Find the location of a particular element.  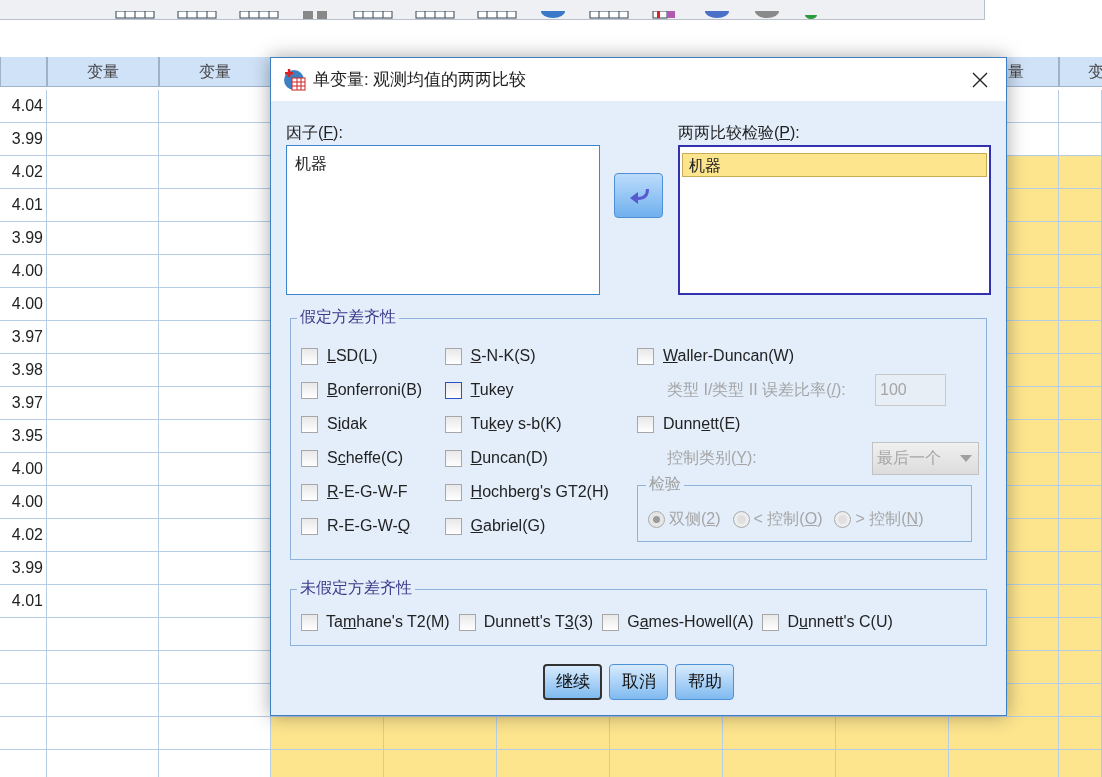

checkbox-label: Dunnett(E) is located at coordinates (702, 424).